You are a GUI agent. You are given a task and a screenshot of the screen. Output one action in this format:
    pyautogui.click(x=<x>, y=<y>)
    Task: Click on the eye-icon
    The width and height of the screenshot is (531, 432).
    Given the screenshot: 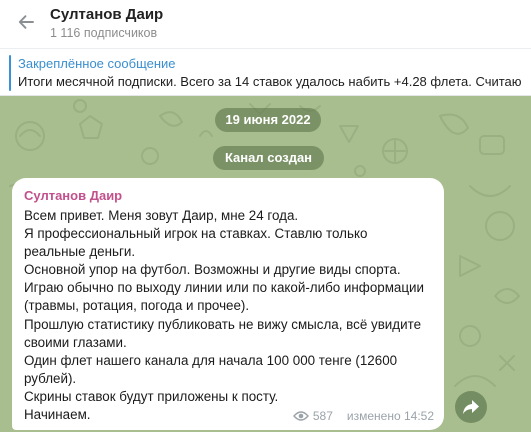 What is the action you would take?
    pyautogui.click(x=300, y=416)
    